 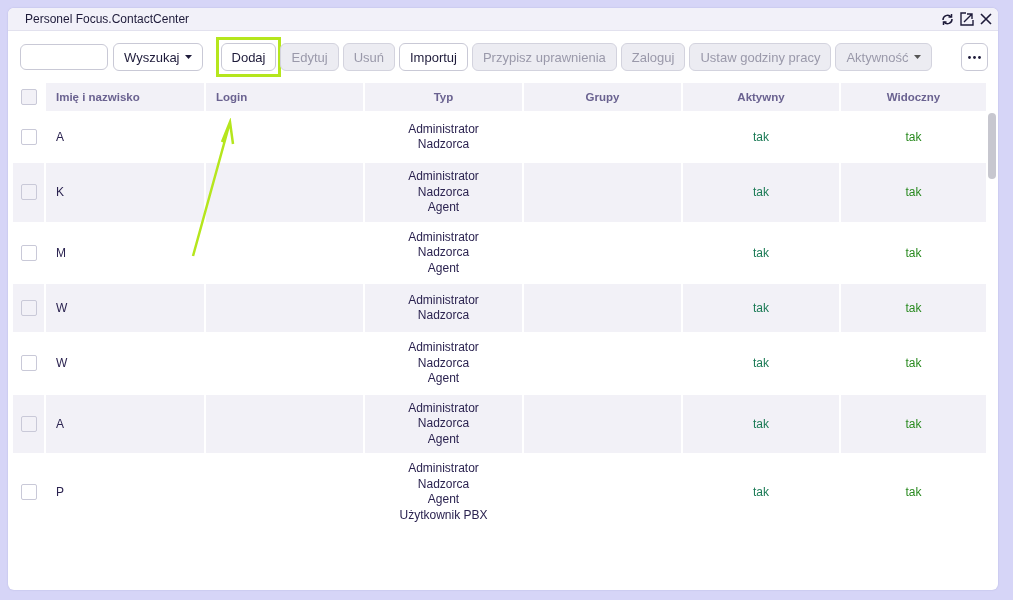 I want to click on table-cell-text: P, so click(x=60, y=492).